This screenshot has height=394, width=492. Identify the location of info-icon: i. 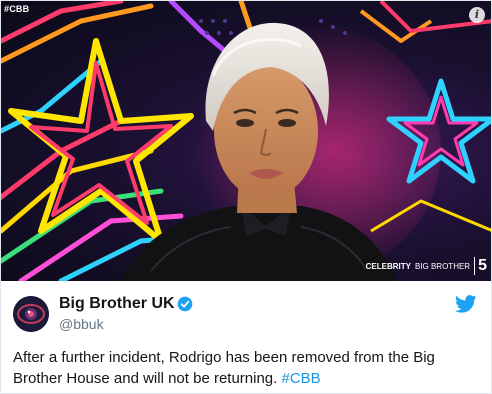
(477, 15).